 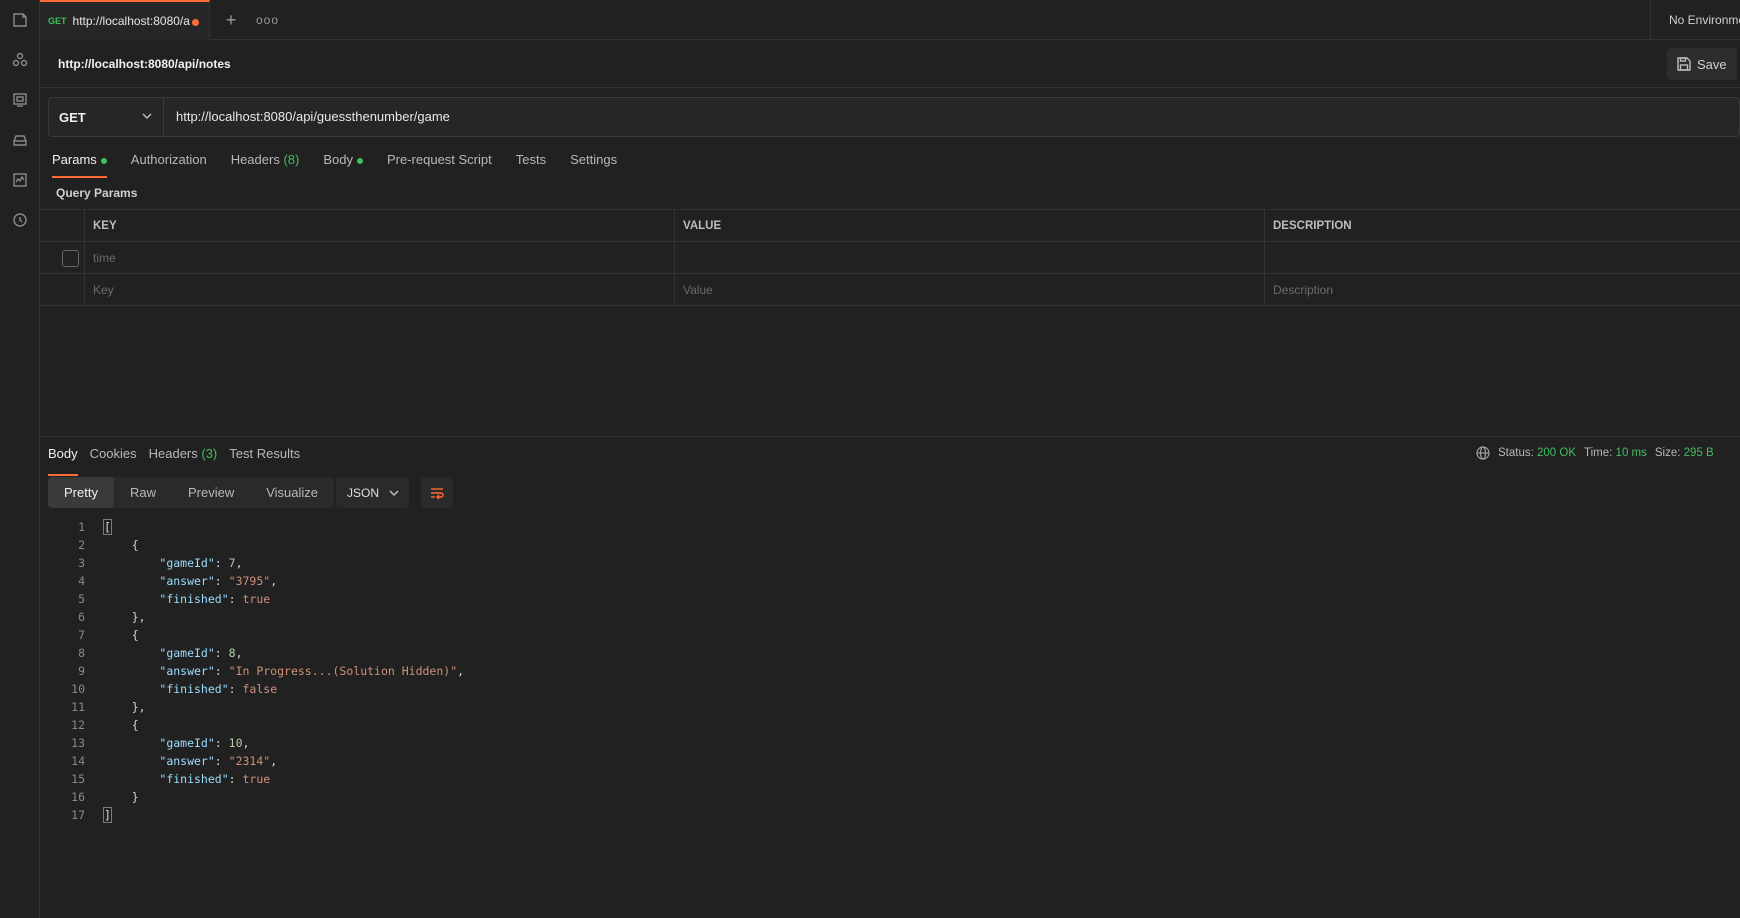 I want to click on tab-pre-request-script: Pre-request Script, so click(x=439, y=164).